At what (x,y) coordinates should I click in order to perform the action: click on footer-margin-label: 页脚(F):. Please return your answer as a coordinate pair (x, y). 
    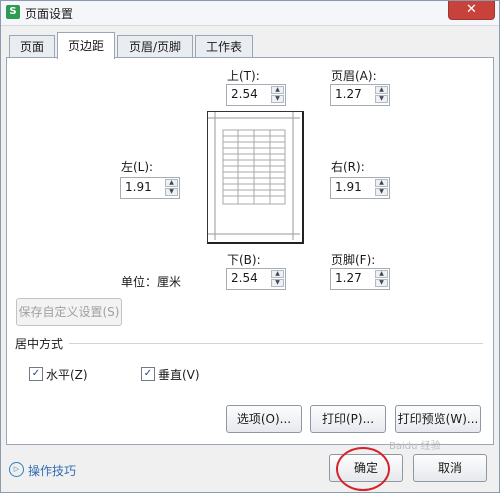
    Looking at the image, I should click on (353, 260).